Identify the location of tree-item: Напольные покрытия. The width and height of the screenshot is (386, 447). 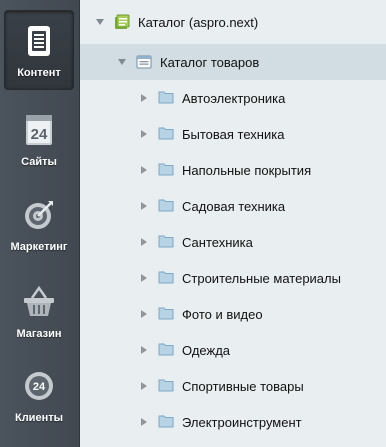
(233, 170).